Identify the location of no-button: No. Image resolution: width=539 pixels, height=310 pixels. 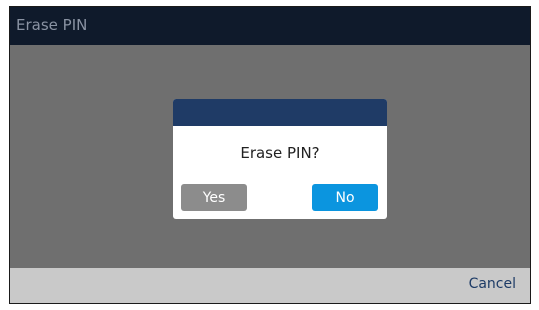
(345, 197).